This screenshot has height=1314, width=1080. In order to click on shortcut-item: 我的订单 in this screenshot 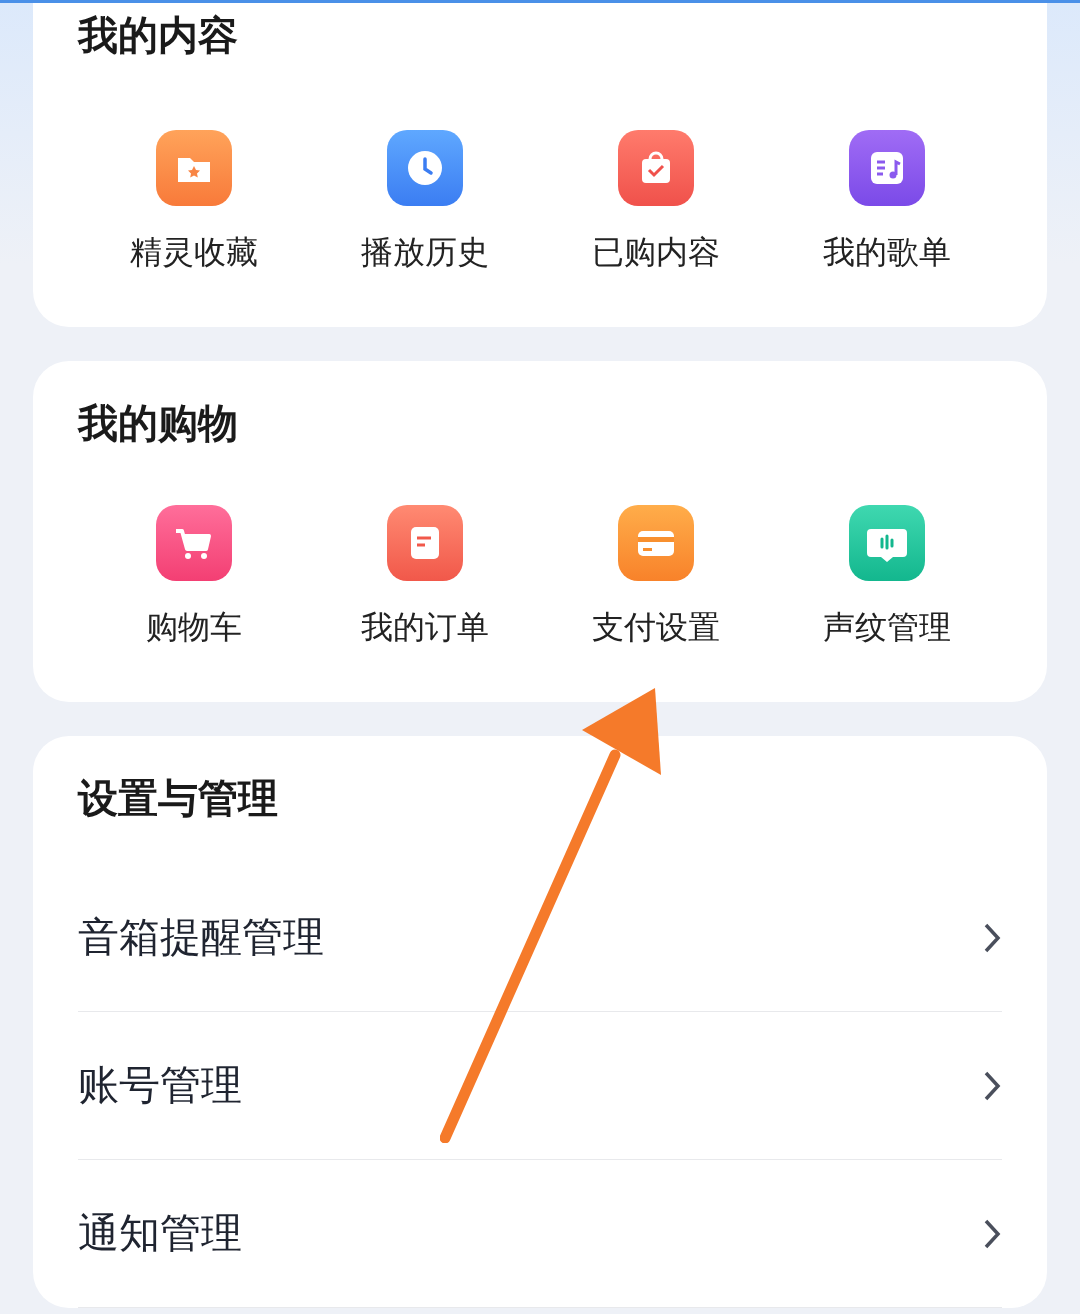, I will do `click(424, 576)`.